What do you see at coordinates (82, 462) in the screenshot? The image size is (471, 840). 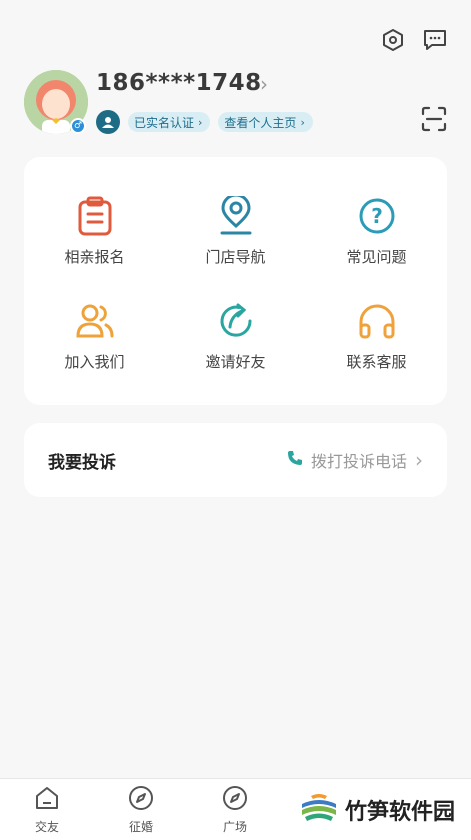 I see `complaint-title: 我要投诉` at bounding box center [82, 462].